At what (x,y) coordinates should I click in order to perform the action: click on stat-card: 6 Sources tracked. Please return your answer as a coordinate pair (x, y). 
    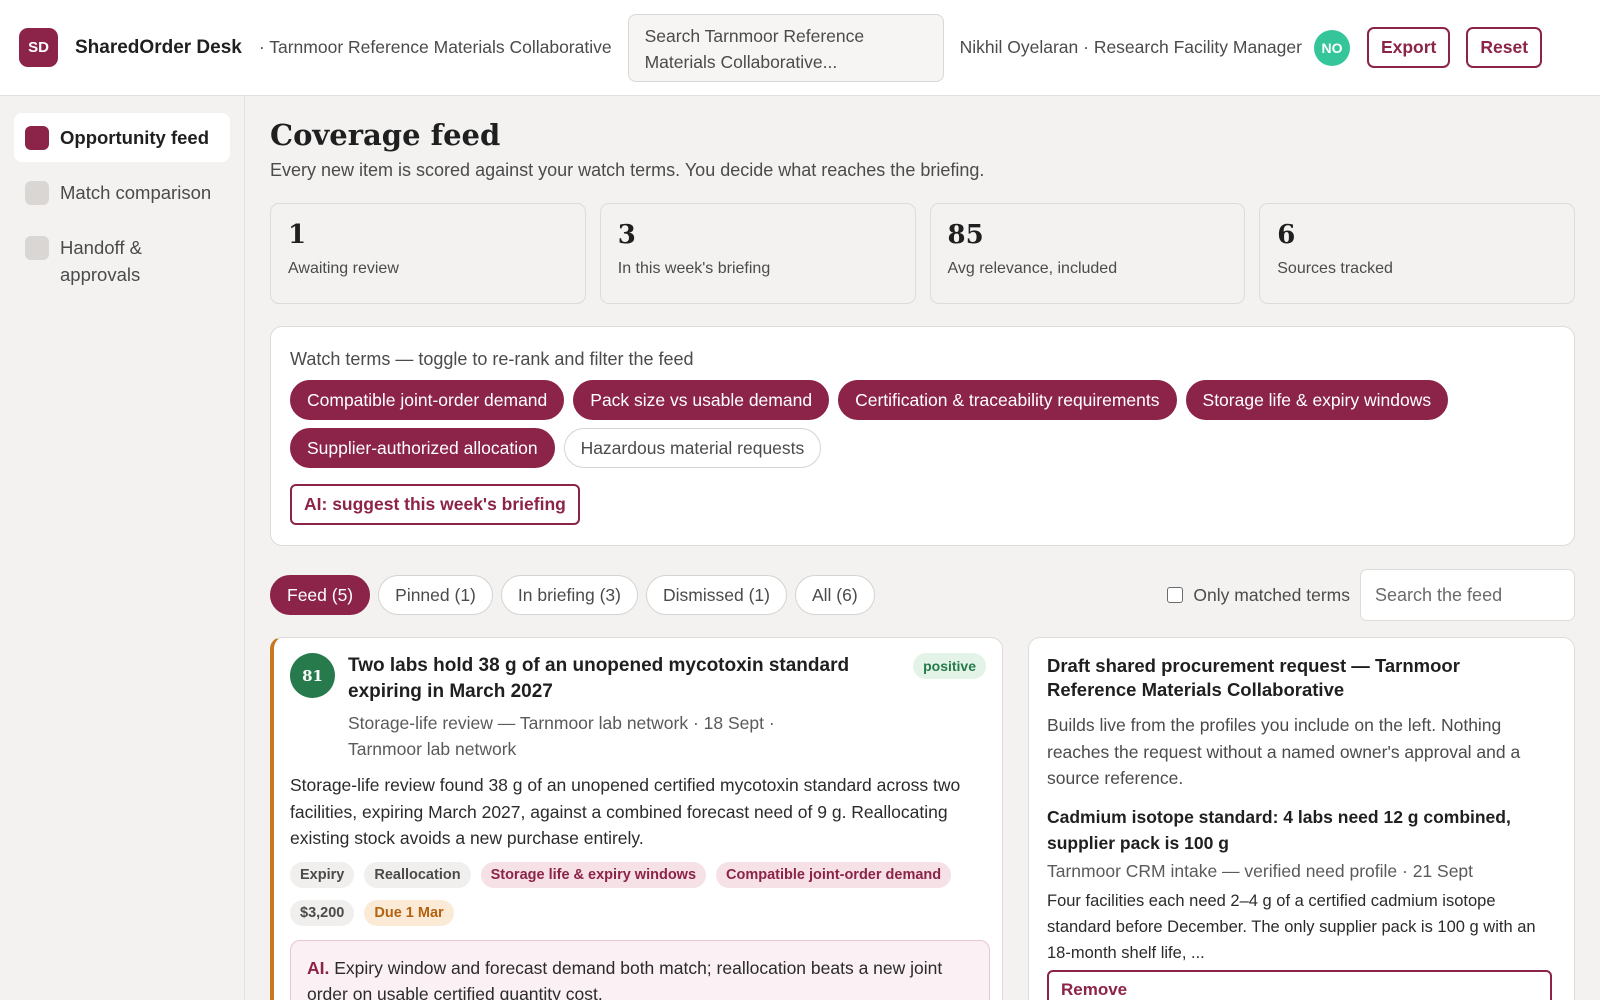
    Looking at the image, I should click on (1417, 253).